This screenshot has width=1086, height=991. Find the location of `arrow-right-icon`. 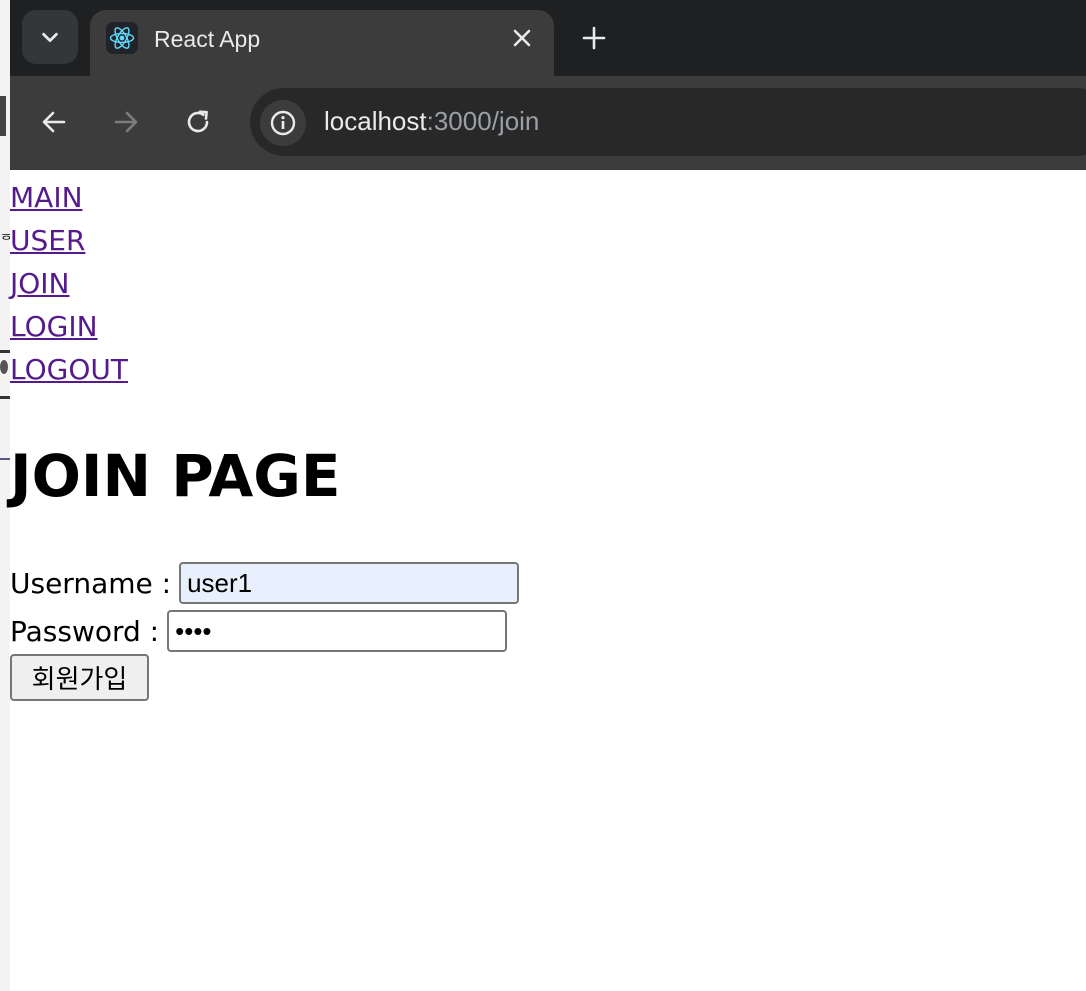

arrow-right-icon is located at coordinates (126, 122).